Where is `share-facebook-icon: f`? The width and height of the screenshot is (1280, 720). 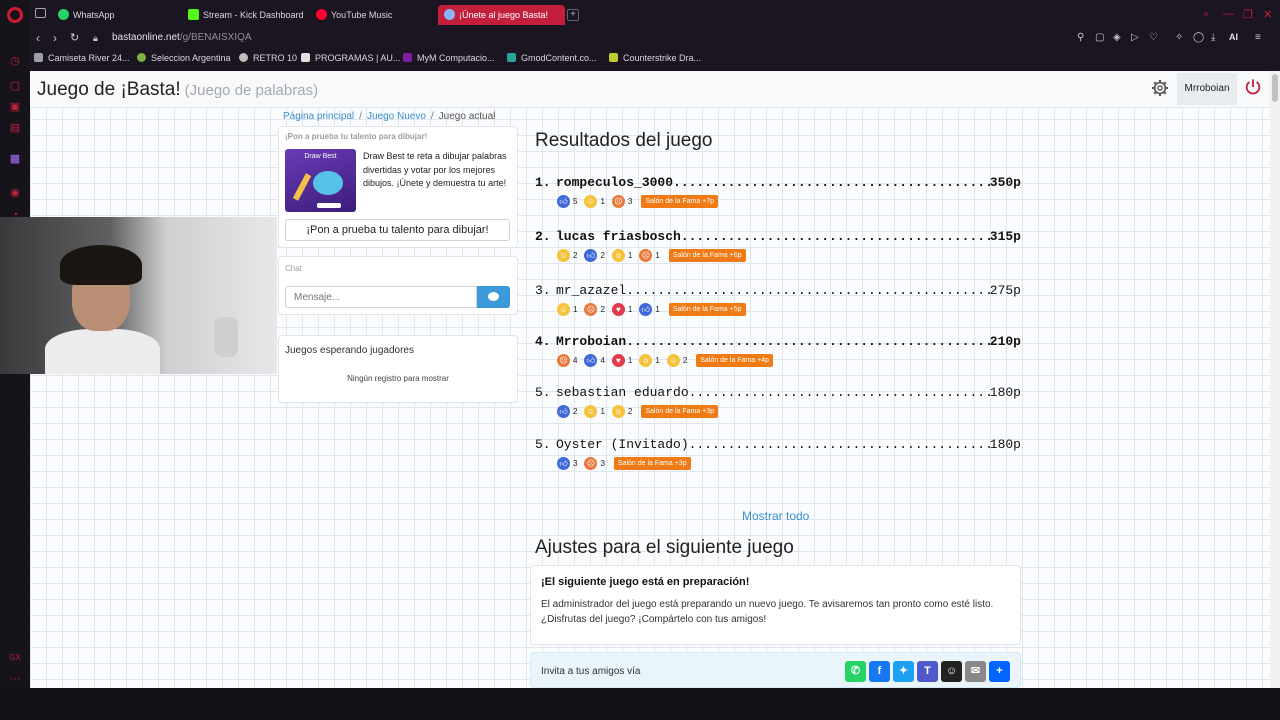 share-facebook-icon: f is located at coordinates (879, 671).